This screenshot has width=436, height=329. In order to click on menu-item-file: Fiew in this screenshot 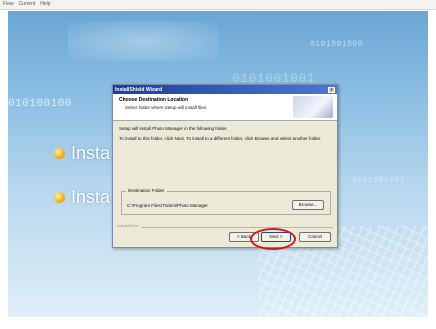, I will do `click(8, 4)`.